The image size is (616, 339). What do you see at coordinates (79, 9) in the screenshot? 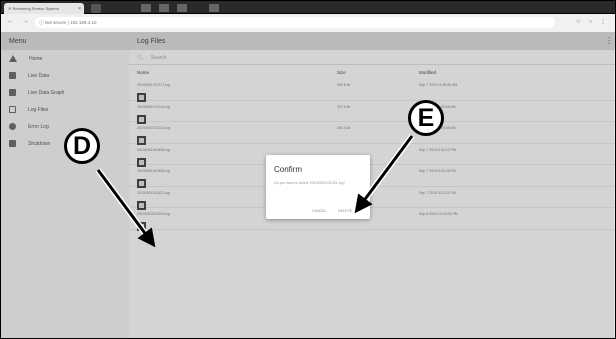
I see `close-tab-icon: ×` at bounding box center [79, 9].